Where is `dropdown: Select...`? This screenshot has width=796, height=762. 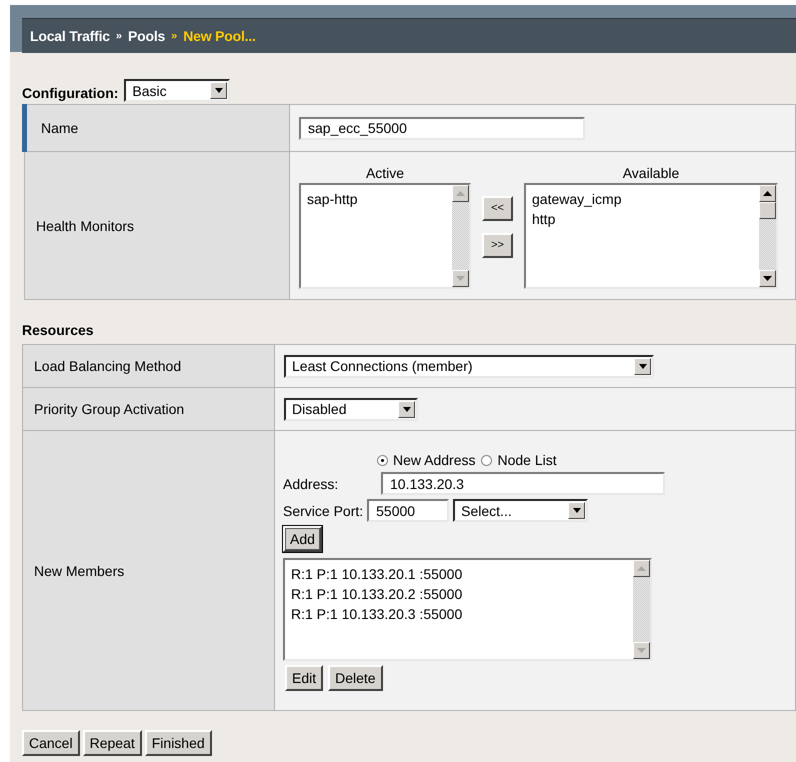
dropdown: Select... is located at coordinates (520, 510).